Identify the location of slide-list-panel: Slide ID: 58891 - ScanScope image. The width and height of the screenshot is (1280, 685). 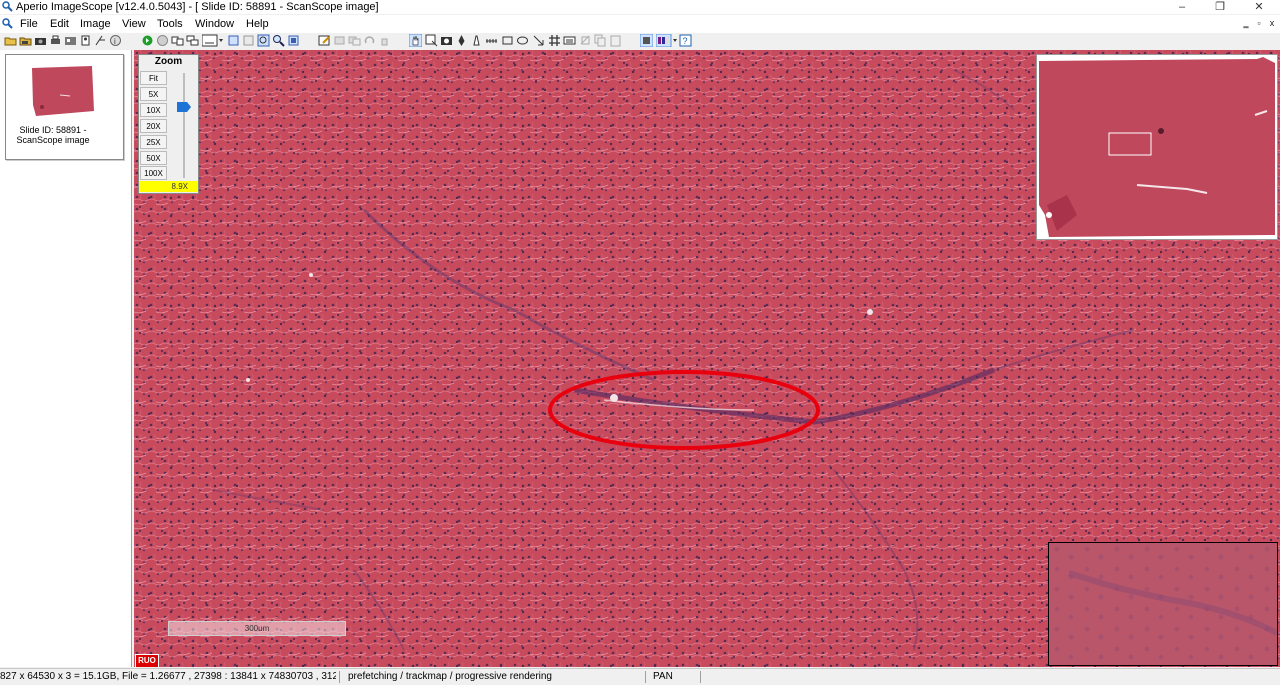
(66, 358).